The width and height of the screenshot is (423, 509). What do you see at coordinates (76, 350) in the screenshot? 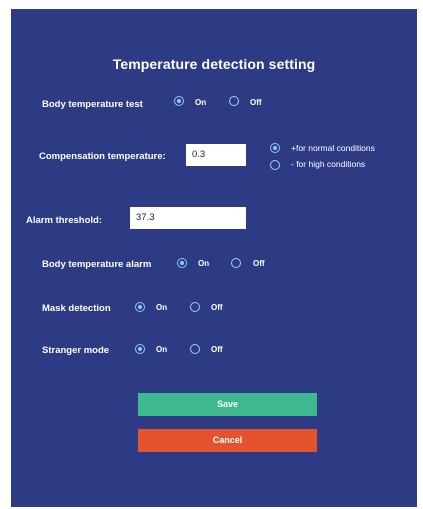
I see `stranger-mode-label: Stranger mode` at bounding box center [76, 350].